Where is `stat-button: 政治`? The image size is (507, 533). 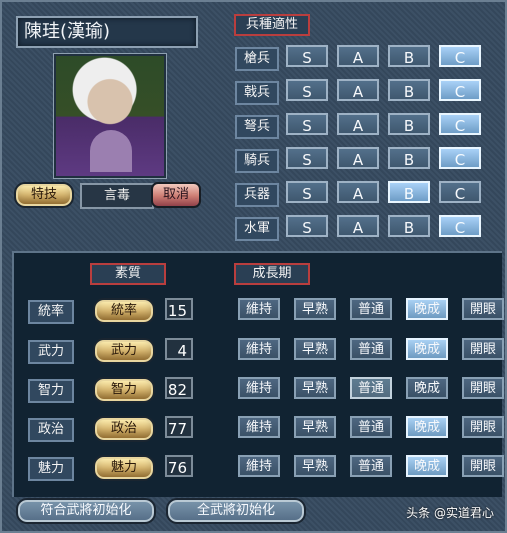 stat-button: 政治 is located at coordinates (124, 429).